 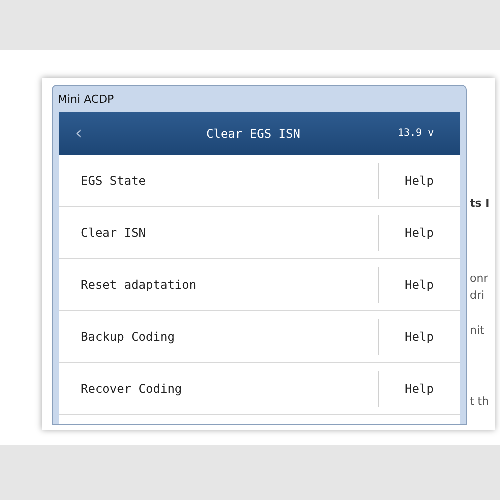 What do you see at coordinates (480, 401) in the screenshot?
I see `background-text: t th` at bounding box center [480, 401].